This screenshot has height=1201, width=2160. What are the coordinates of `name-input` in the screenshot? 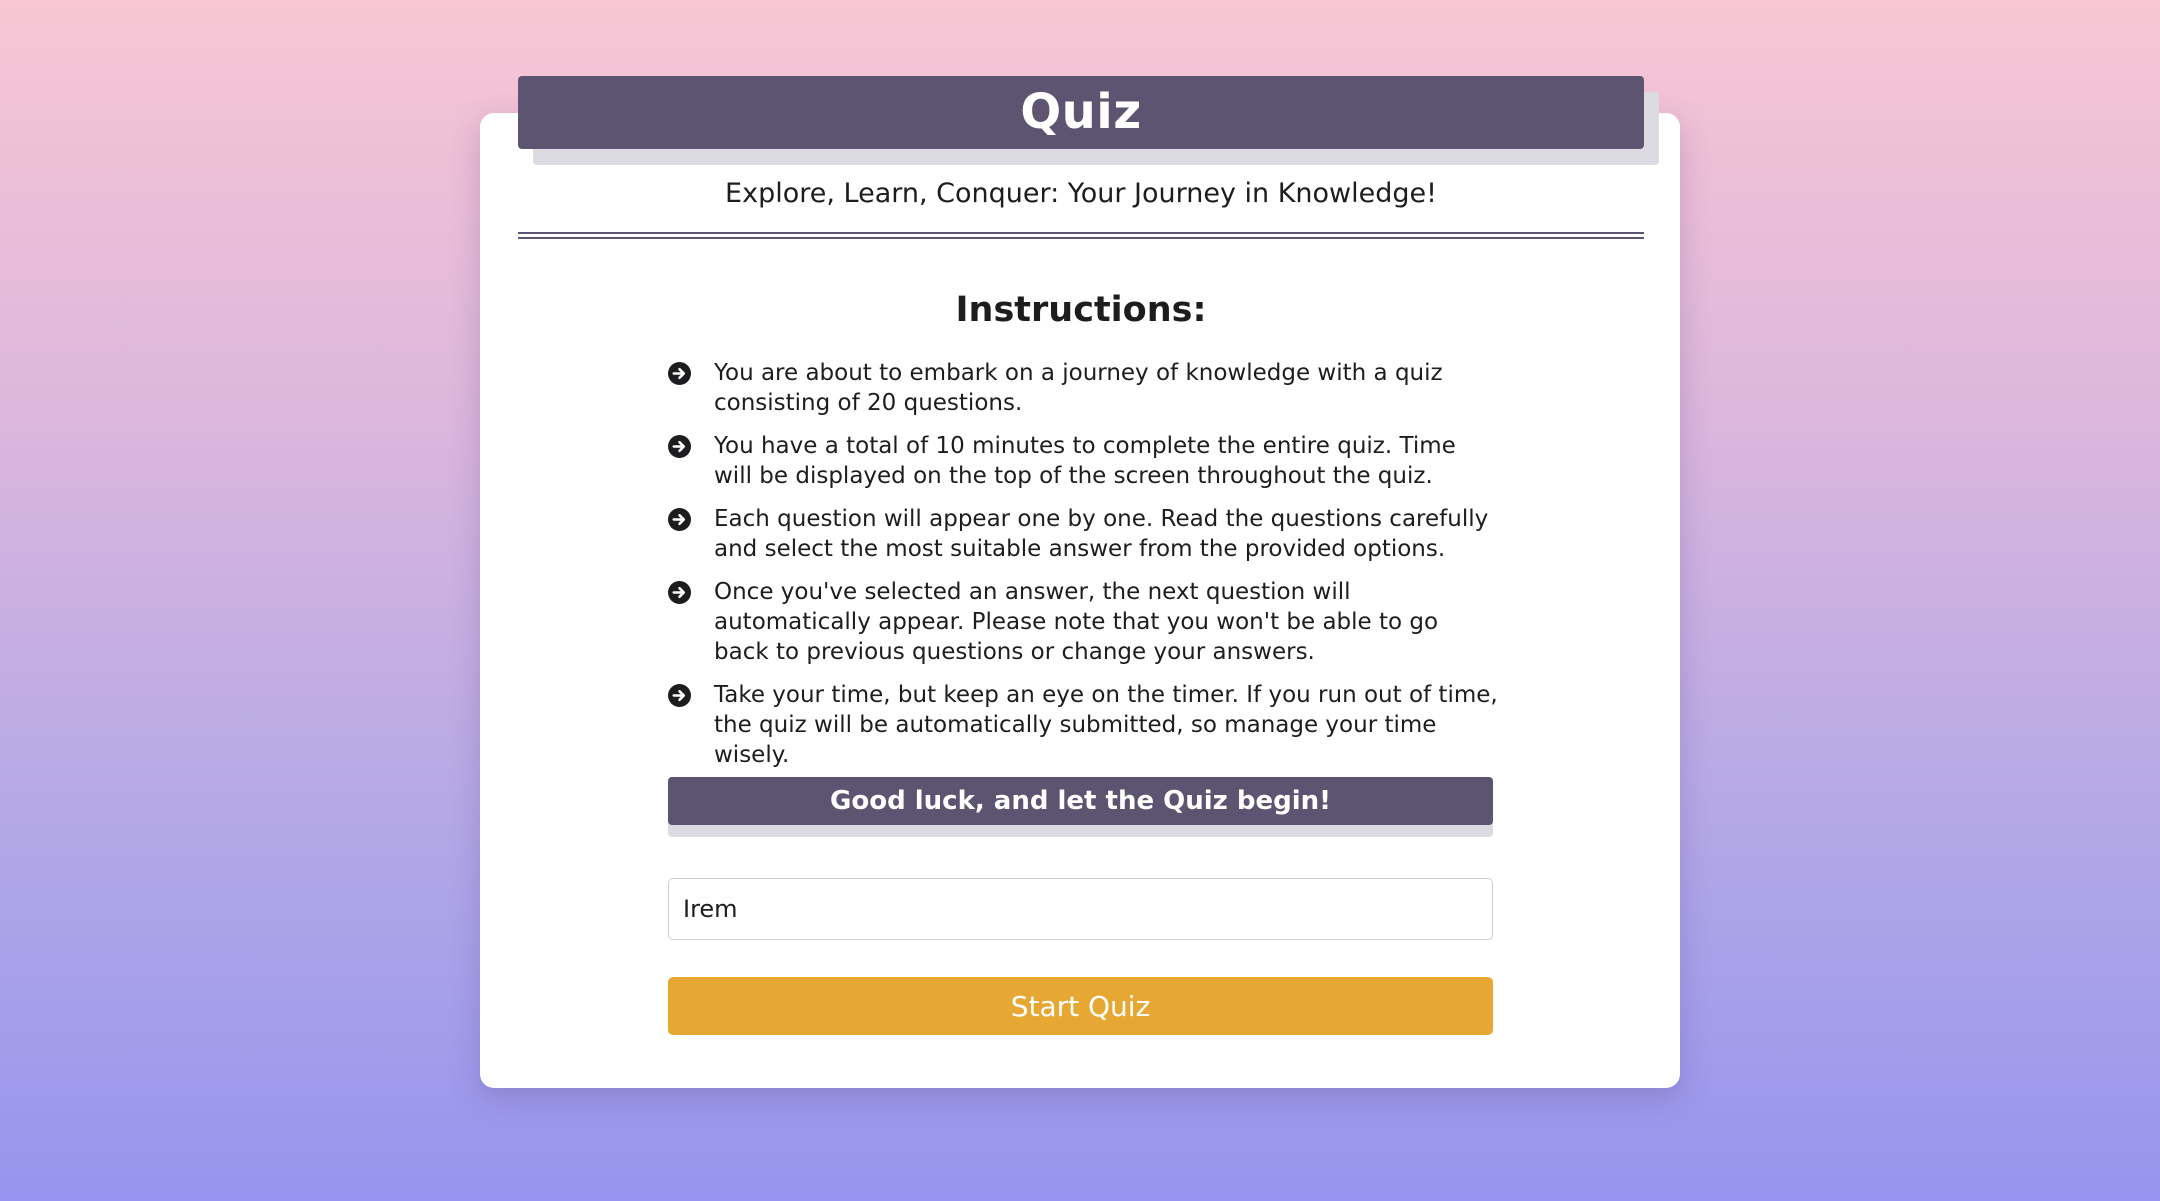 It's located at (1080, 909).